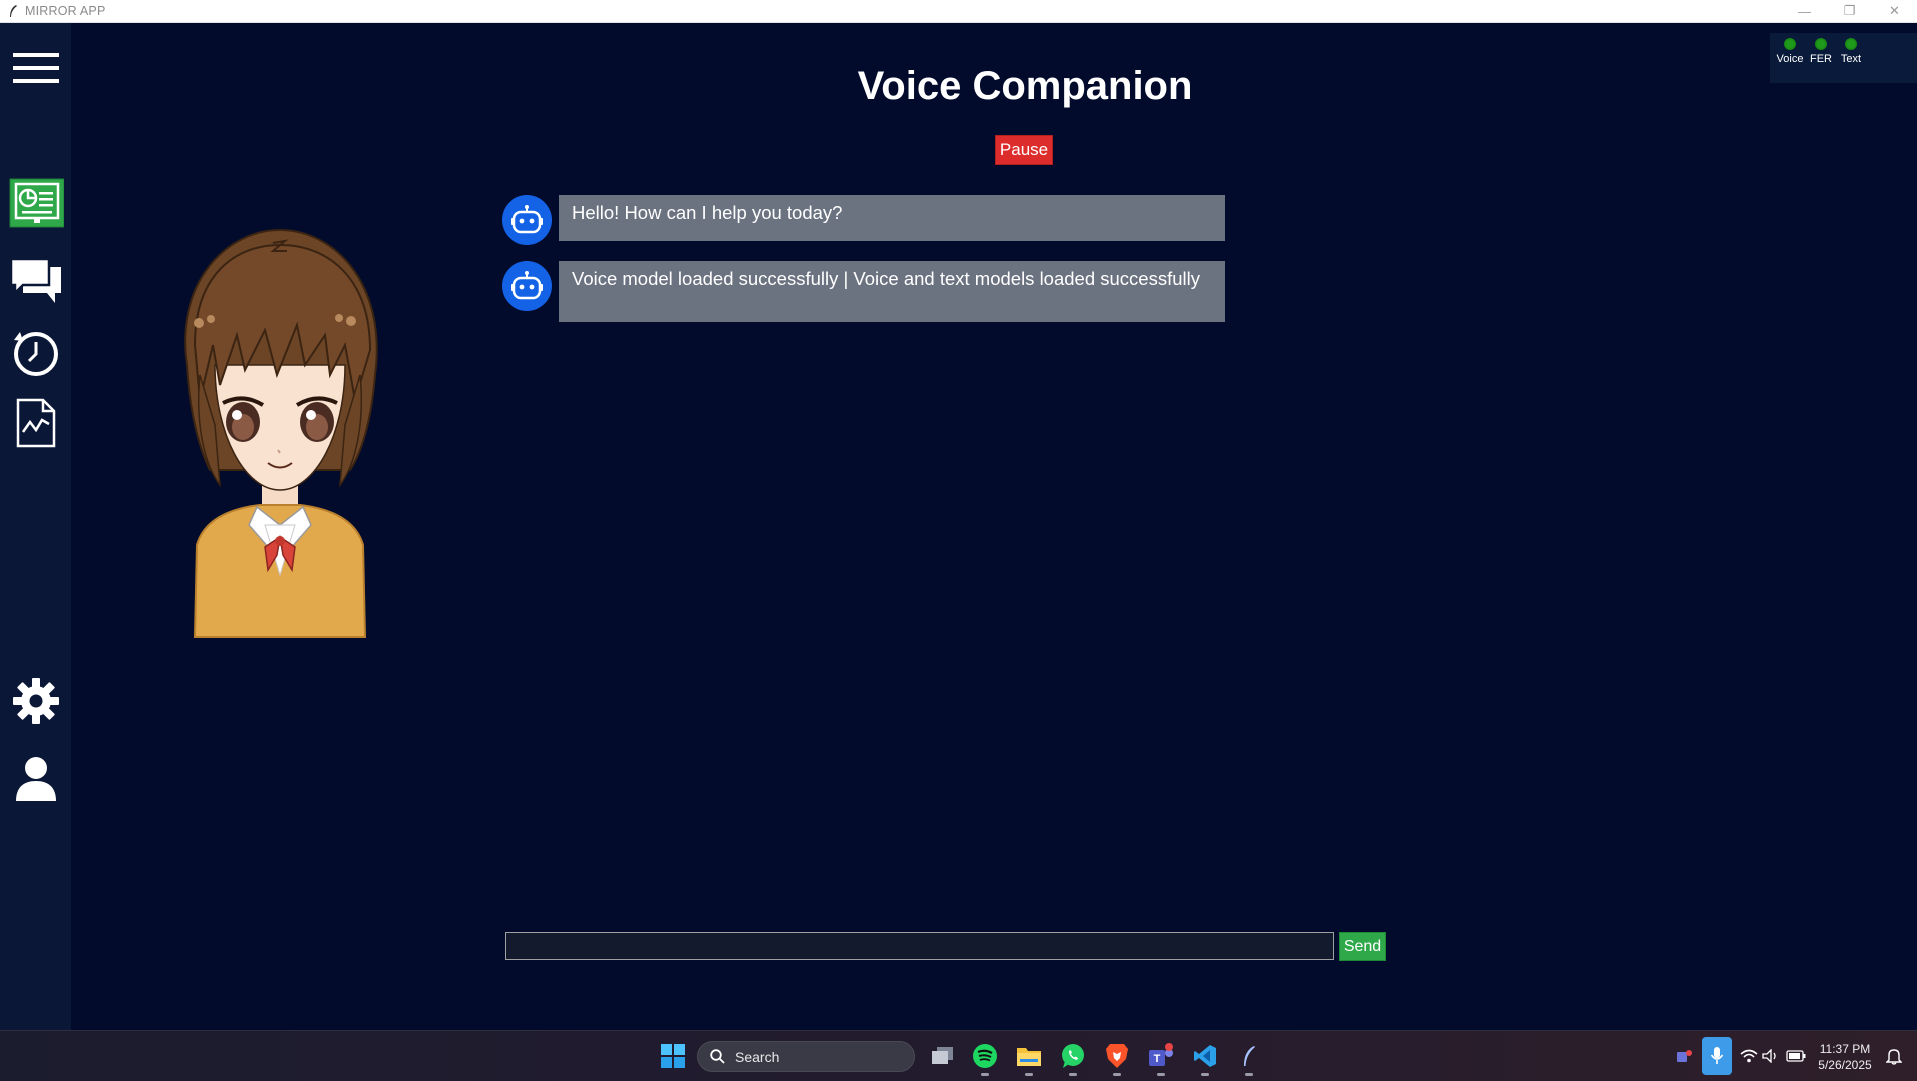 The height and width of the screenshot is (1081, 1917). I want to click on tray-teams, so click(1684, 1056).